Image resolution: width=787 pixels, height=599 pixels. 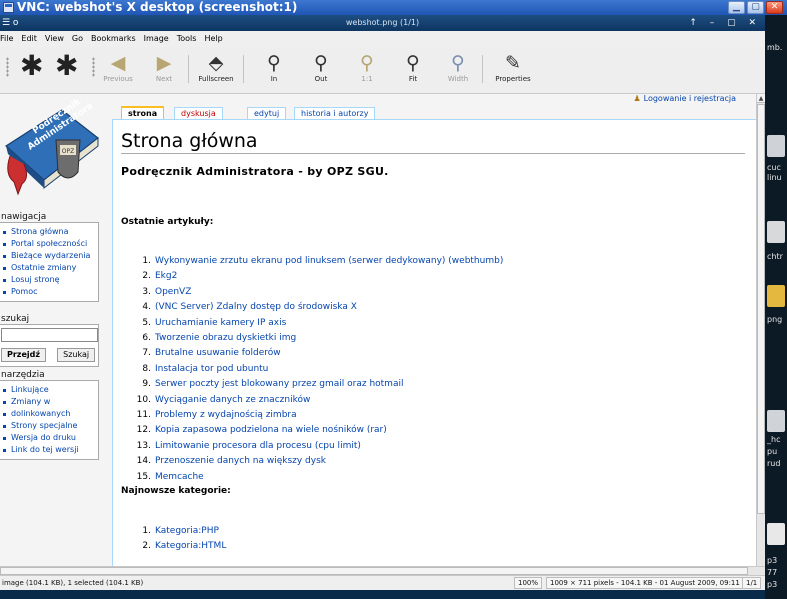 What do you see at coordinates (240, 461) in the screenshot?
I see `recent-article-link: Przenoszenie danych na większy dysk` at bounding box center [240, 461].